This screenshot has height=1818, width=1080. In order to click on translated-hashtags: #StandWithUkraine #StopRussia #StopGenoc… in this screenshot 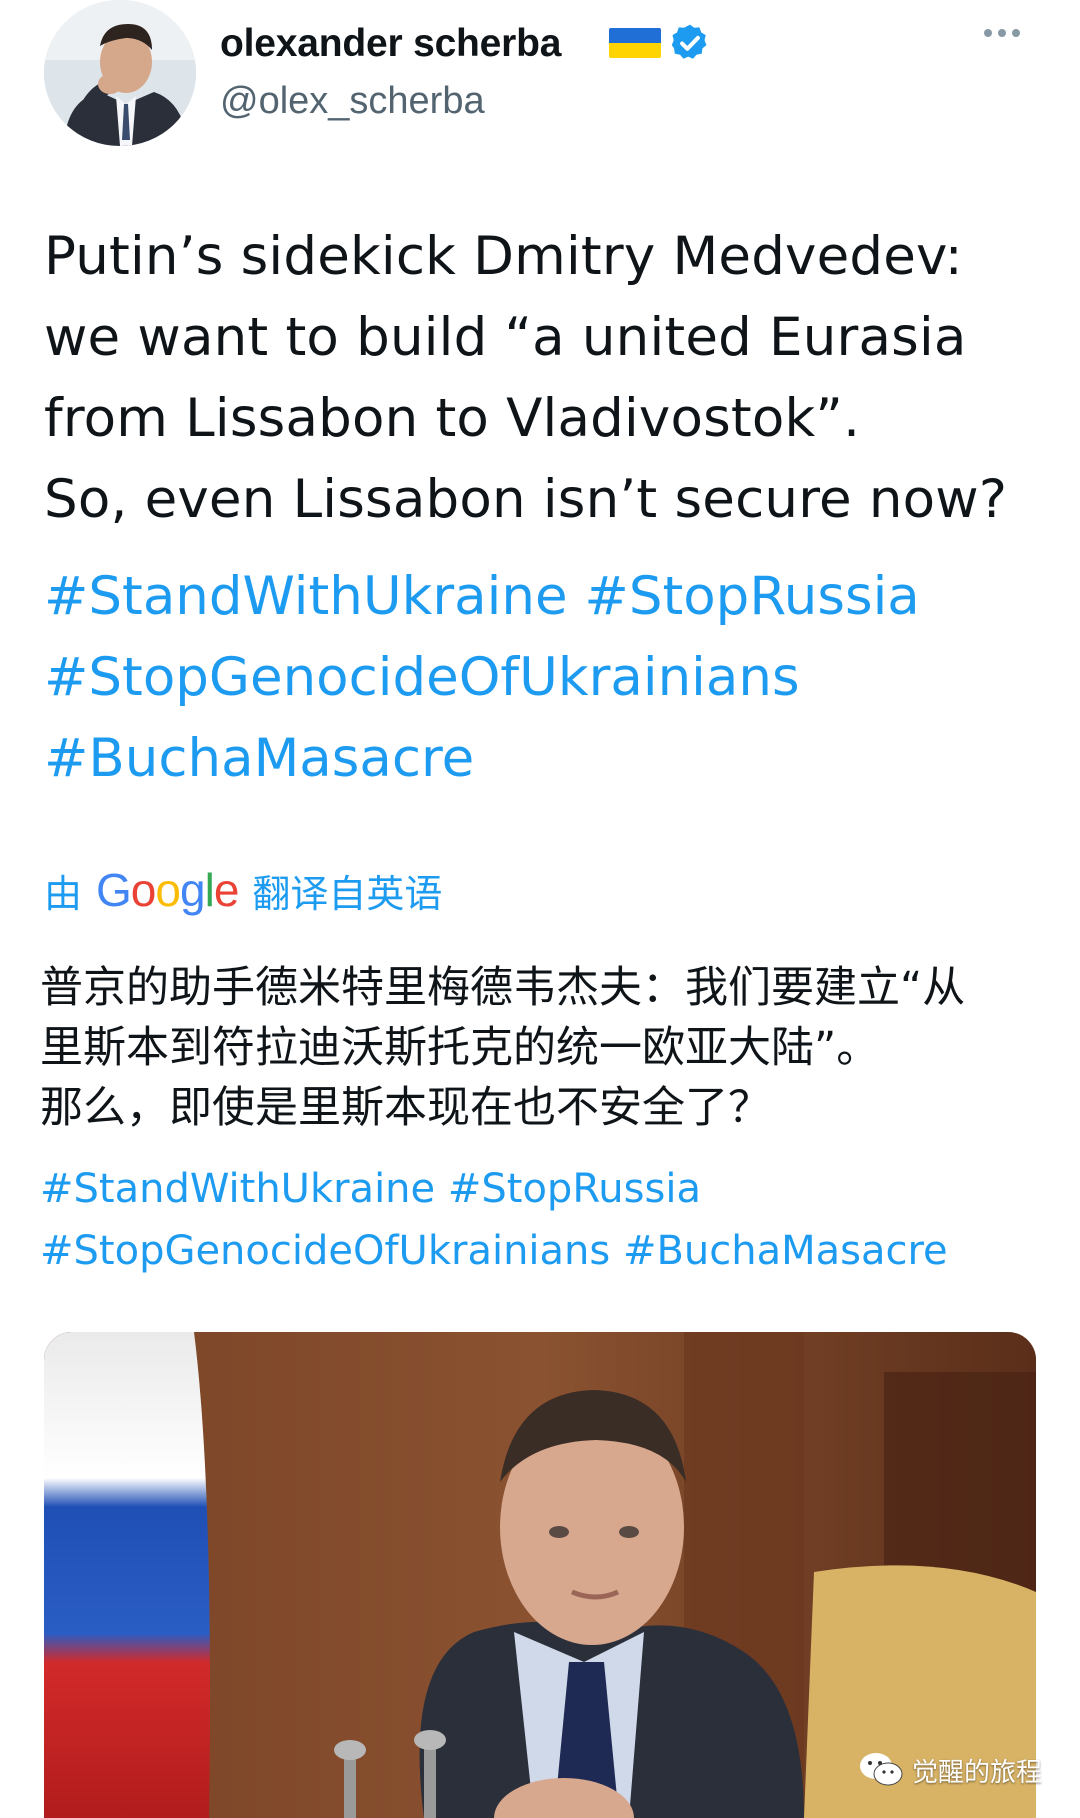, I will do `click(545, 1220)`.